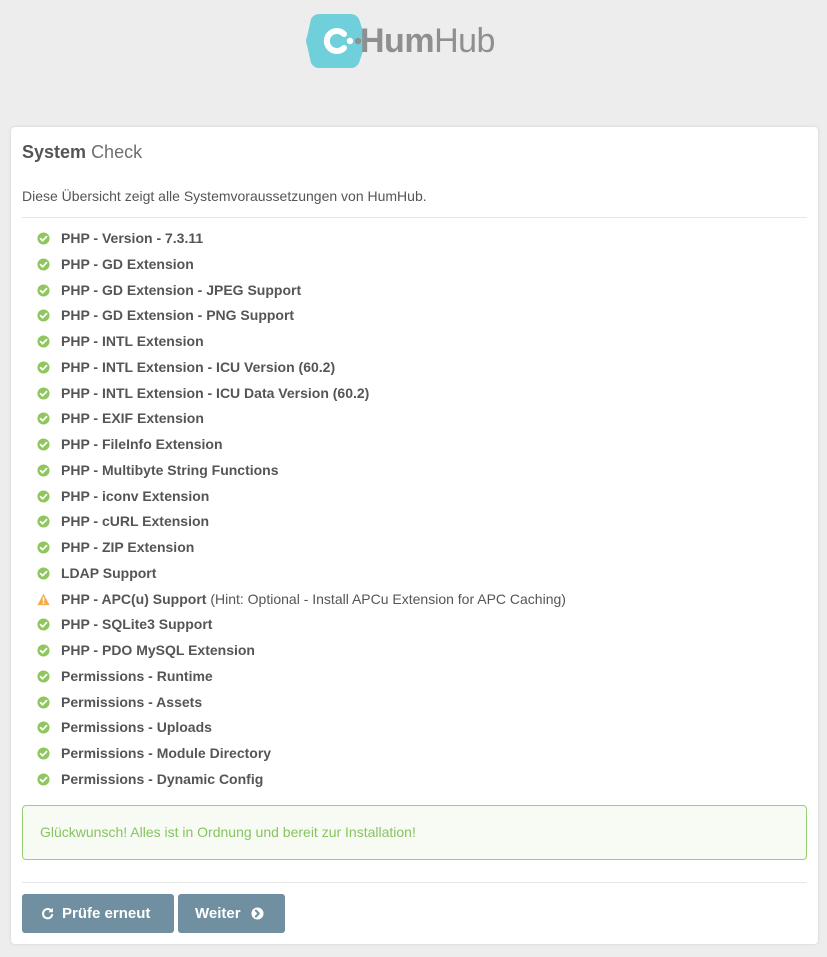 The width and height of the screenshot is (827, 957). What do you see at coordinates (48, 913) in the screenshot?
I see `refresh-icon` at bounding box center [48, 913].